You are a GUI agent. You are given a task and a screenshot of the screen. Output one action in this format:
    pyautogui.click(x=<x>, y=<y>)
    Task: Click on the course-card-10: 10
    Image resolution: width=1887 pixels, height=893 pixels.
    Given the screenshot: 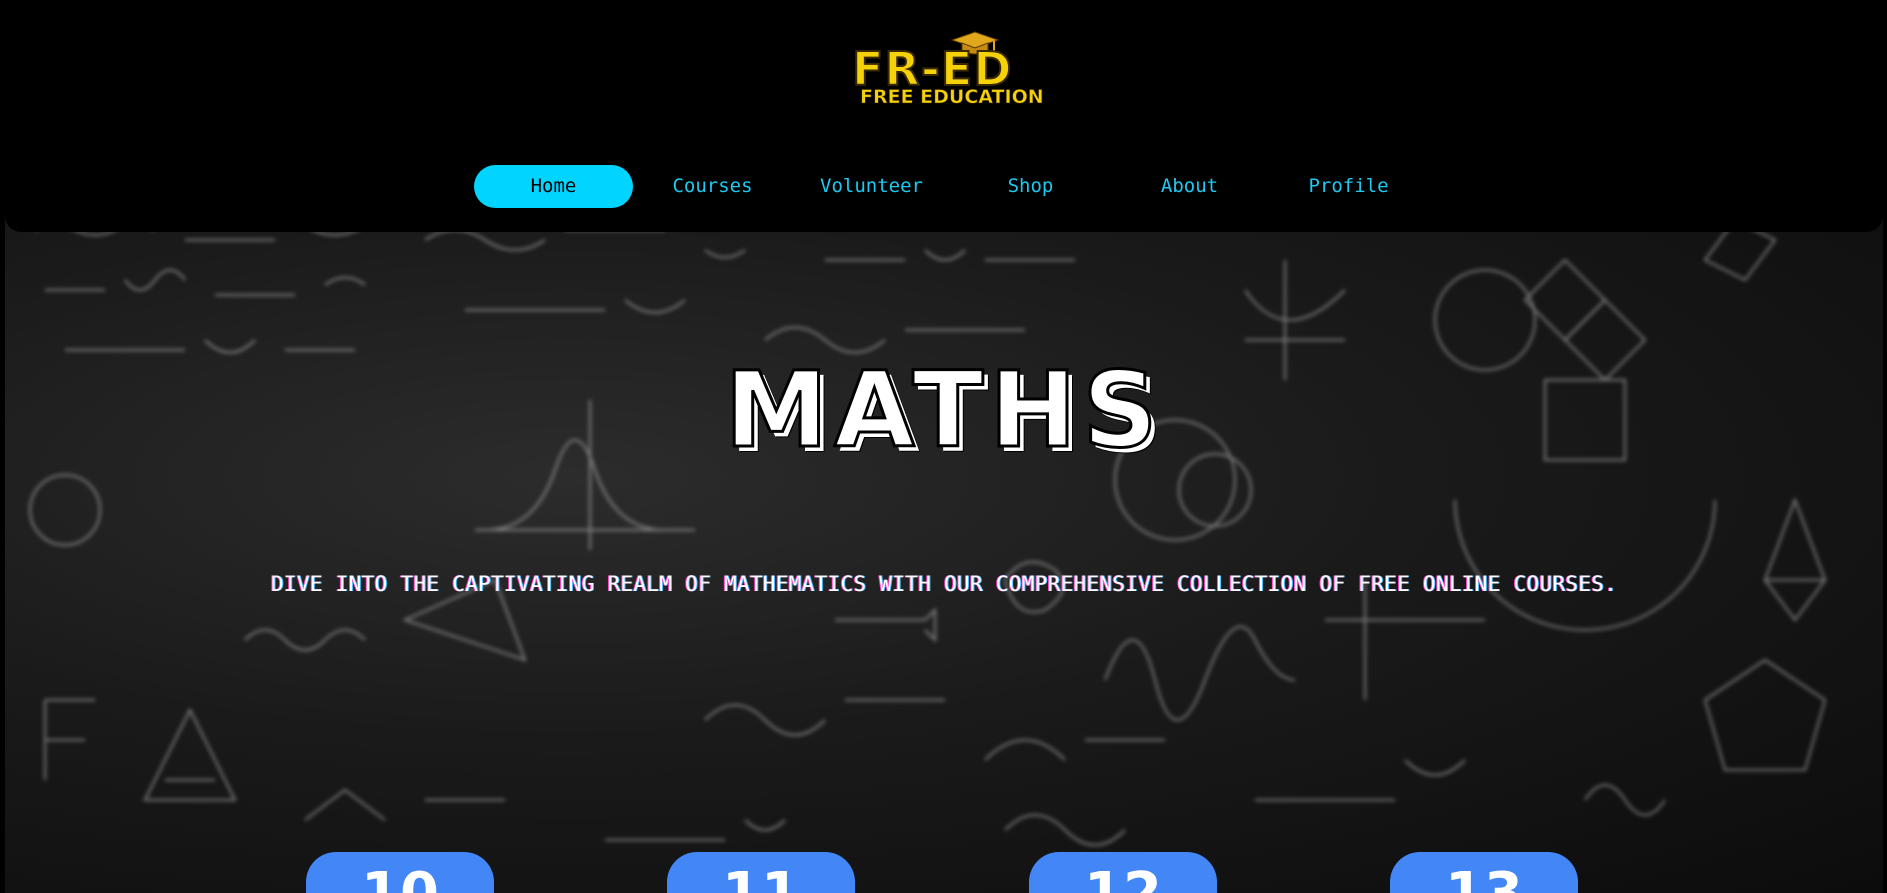 What is the action you would take?
    pyautogui.click(x=400, y=872)
    